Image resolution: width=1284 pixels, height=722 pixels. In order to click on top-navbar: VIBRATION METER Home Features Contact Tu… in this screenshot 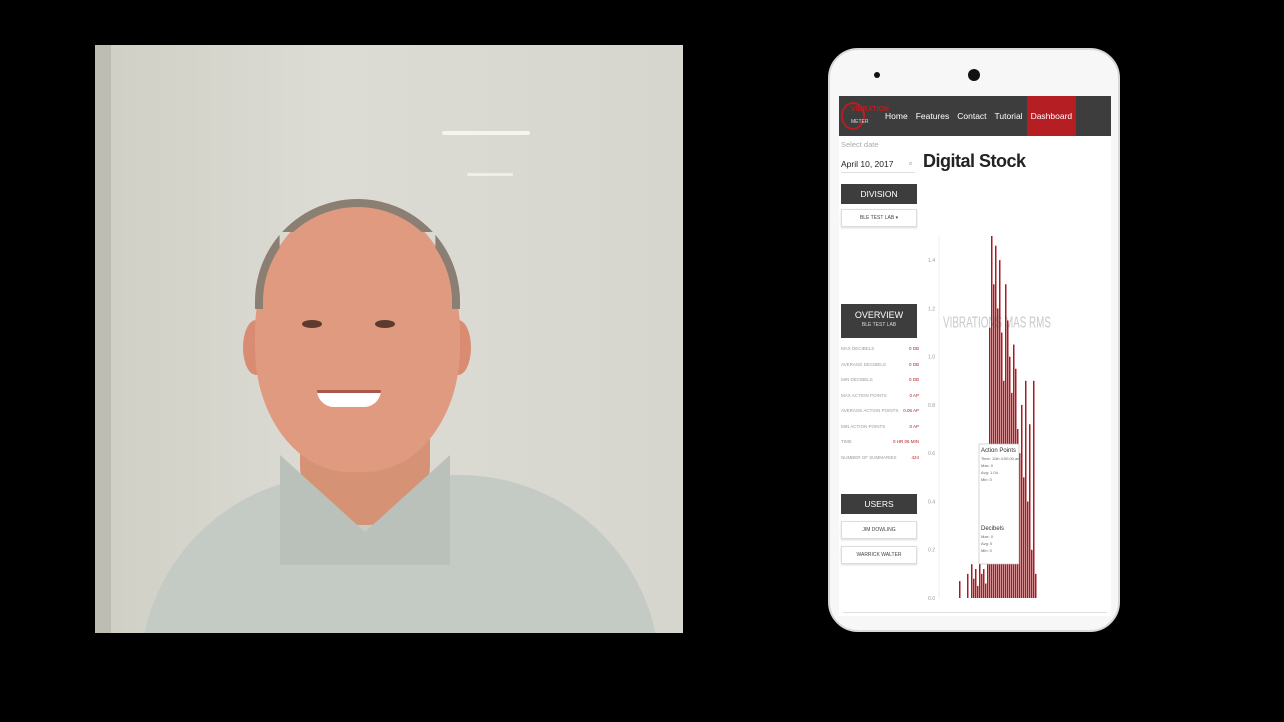, I will do `click(975, 116)`.